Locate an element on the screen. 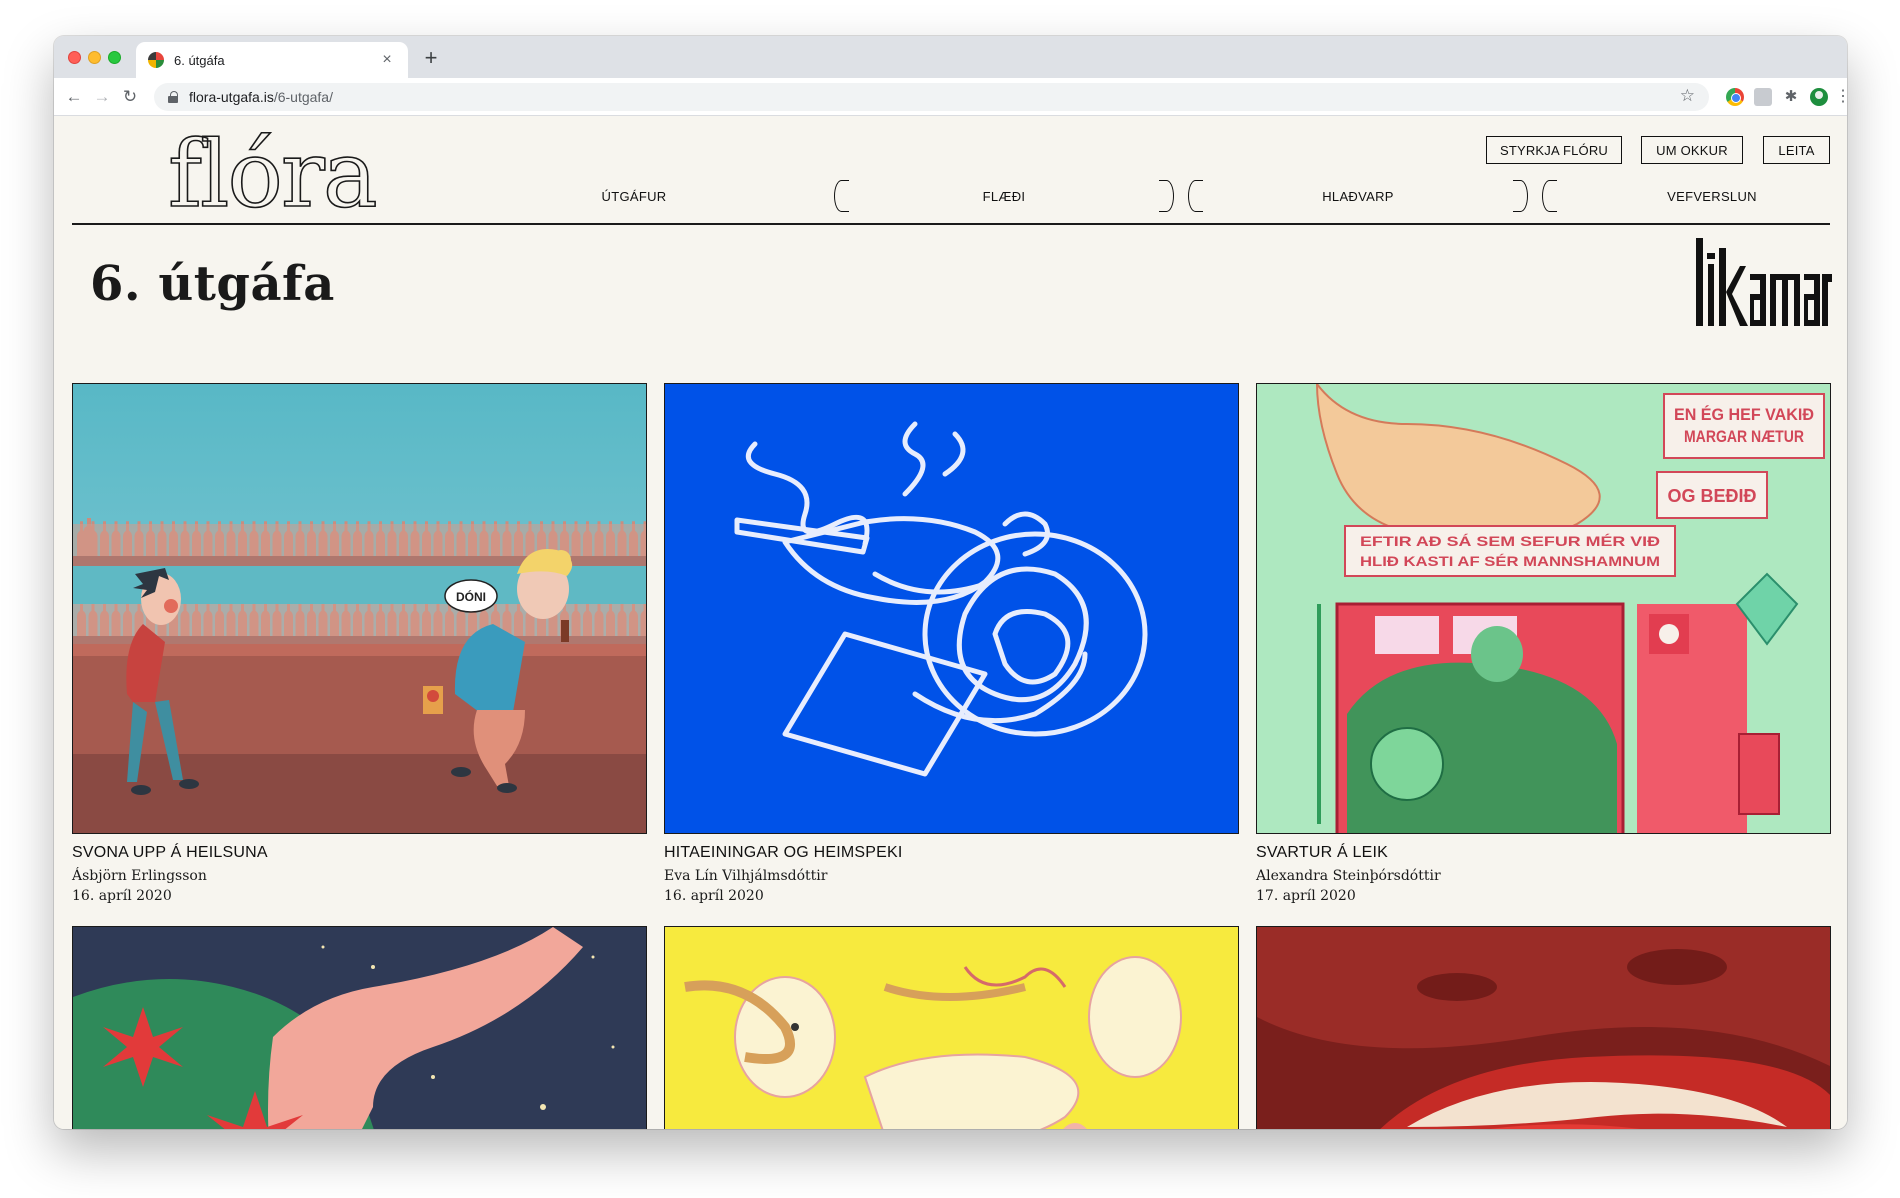  svg-text: DÓNI is located at coordinates (471, 596).